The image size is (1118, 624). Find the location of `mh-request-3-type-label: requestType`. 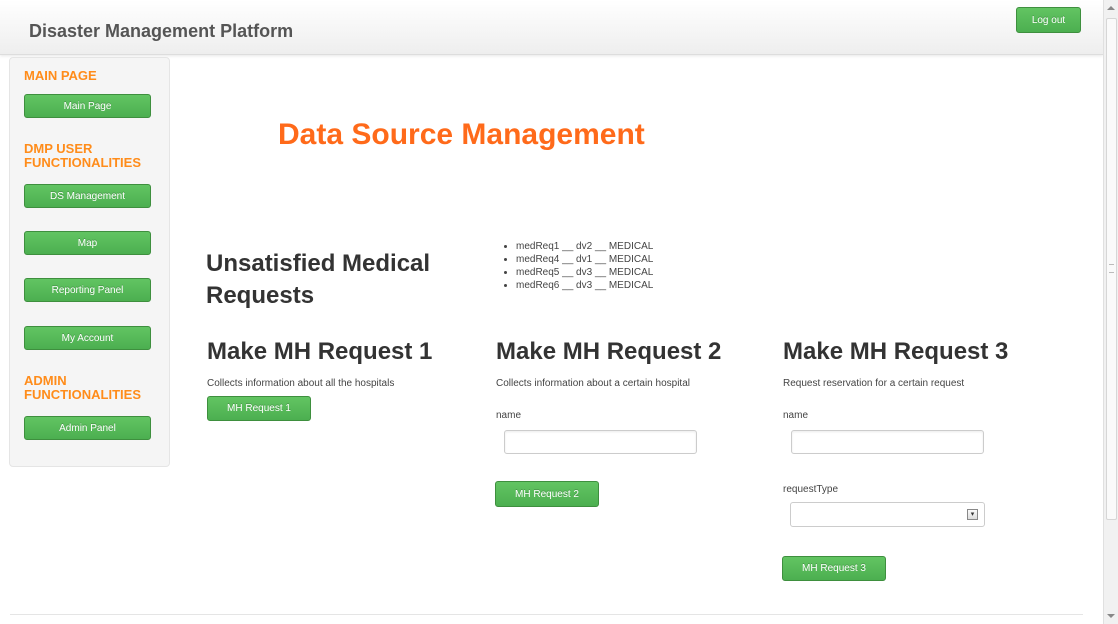

mh-request-3-type-label: requestType is located at coordinates (811, 489).